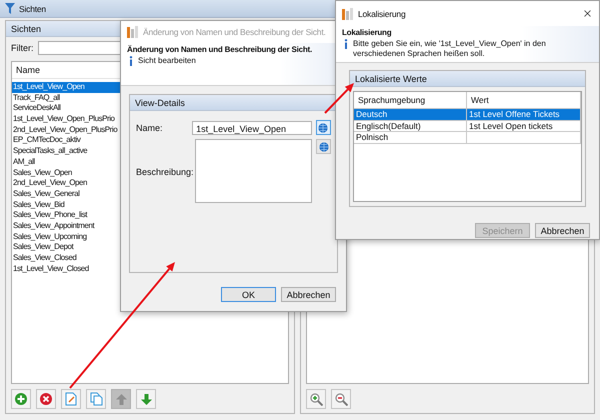 This screenshot has height=420, width=600. What do you see at coordinates (524, 125) in the screenshot?
I see `table-cell: 1st Level Open tickets` at bounding box center [524, 125].